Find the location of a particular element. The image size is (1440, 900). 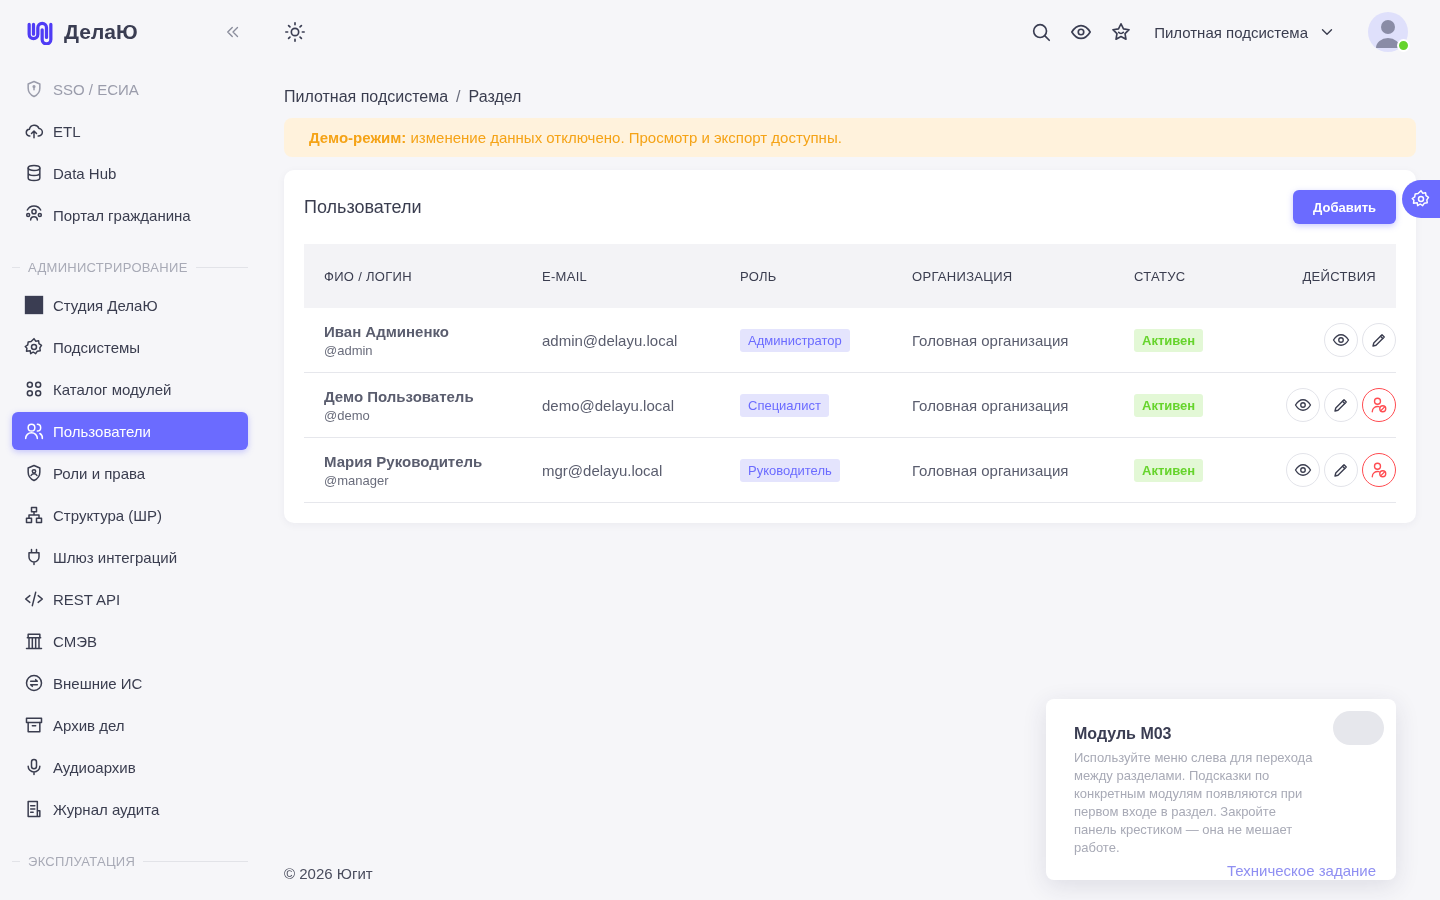

brand-name: ДелаЮ is located at coordinates (101, 32).